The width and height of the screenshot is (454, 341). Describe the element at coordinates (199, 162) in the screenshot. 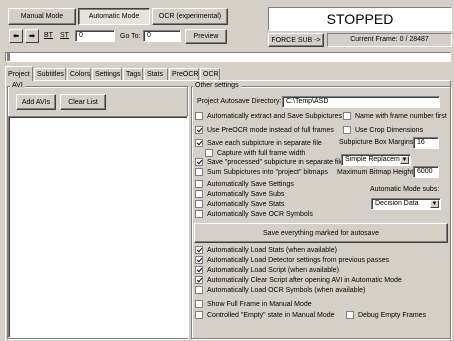

I see `save-processed-box` at that location.